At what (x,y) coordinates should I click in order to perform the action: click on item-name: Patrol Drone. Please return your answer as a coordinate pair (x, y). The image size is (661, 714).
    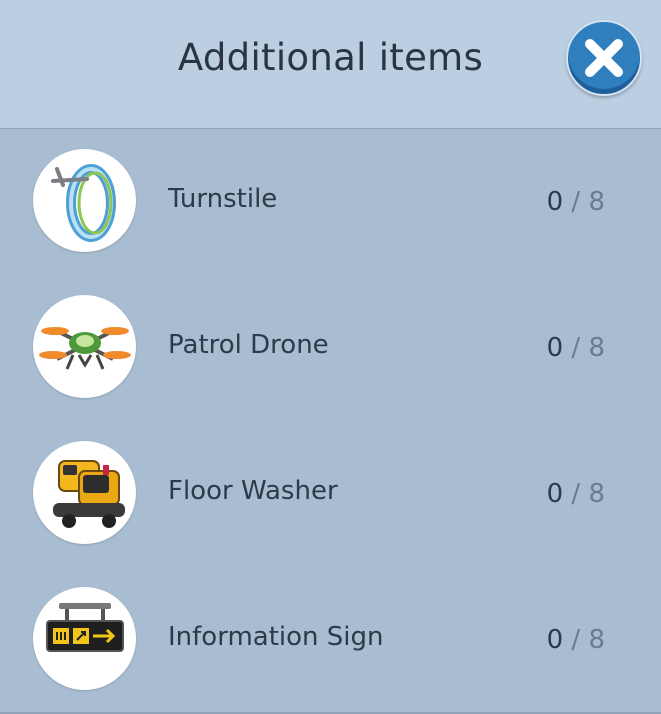
    Looking at the image, I should click on (248, 345).